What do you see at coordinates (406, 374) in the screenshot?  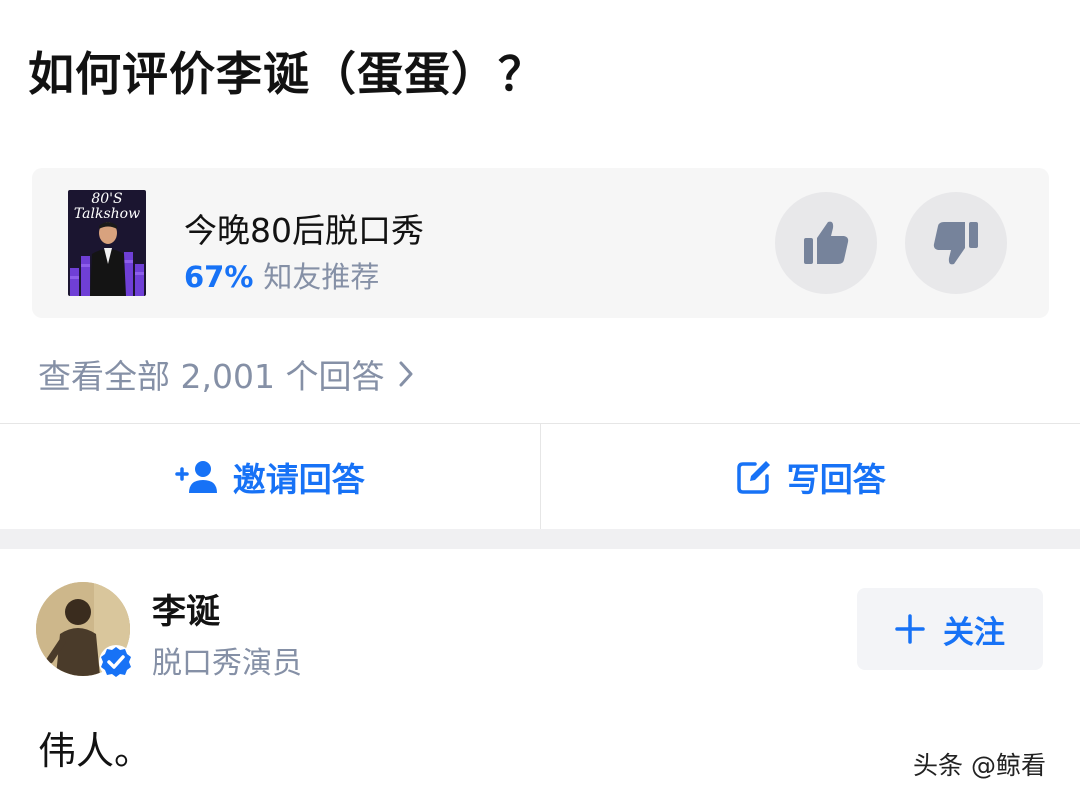 I see `chevron-right-icon` at bounding box center [406, 374].